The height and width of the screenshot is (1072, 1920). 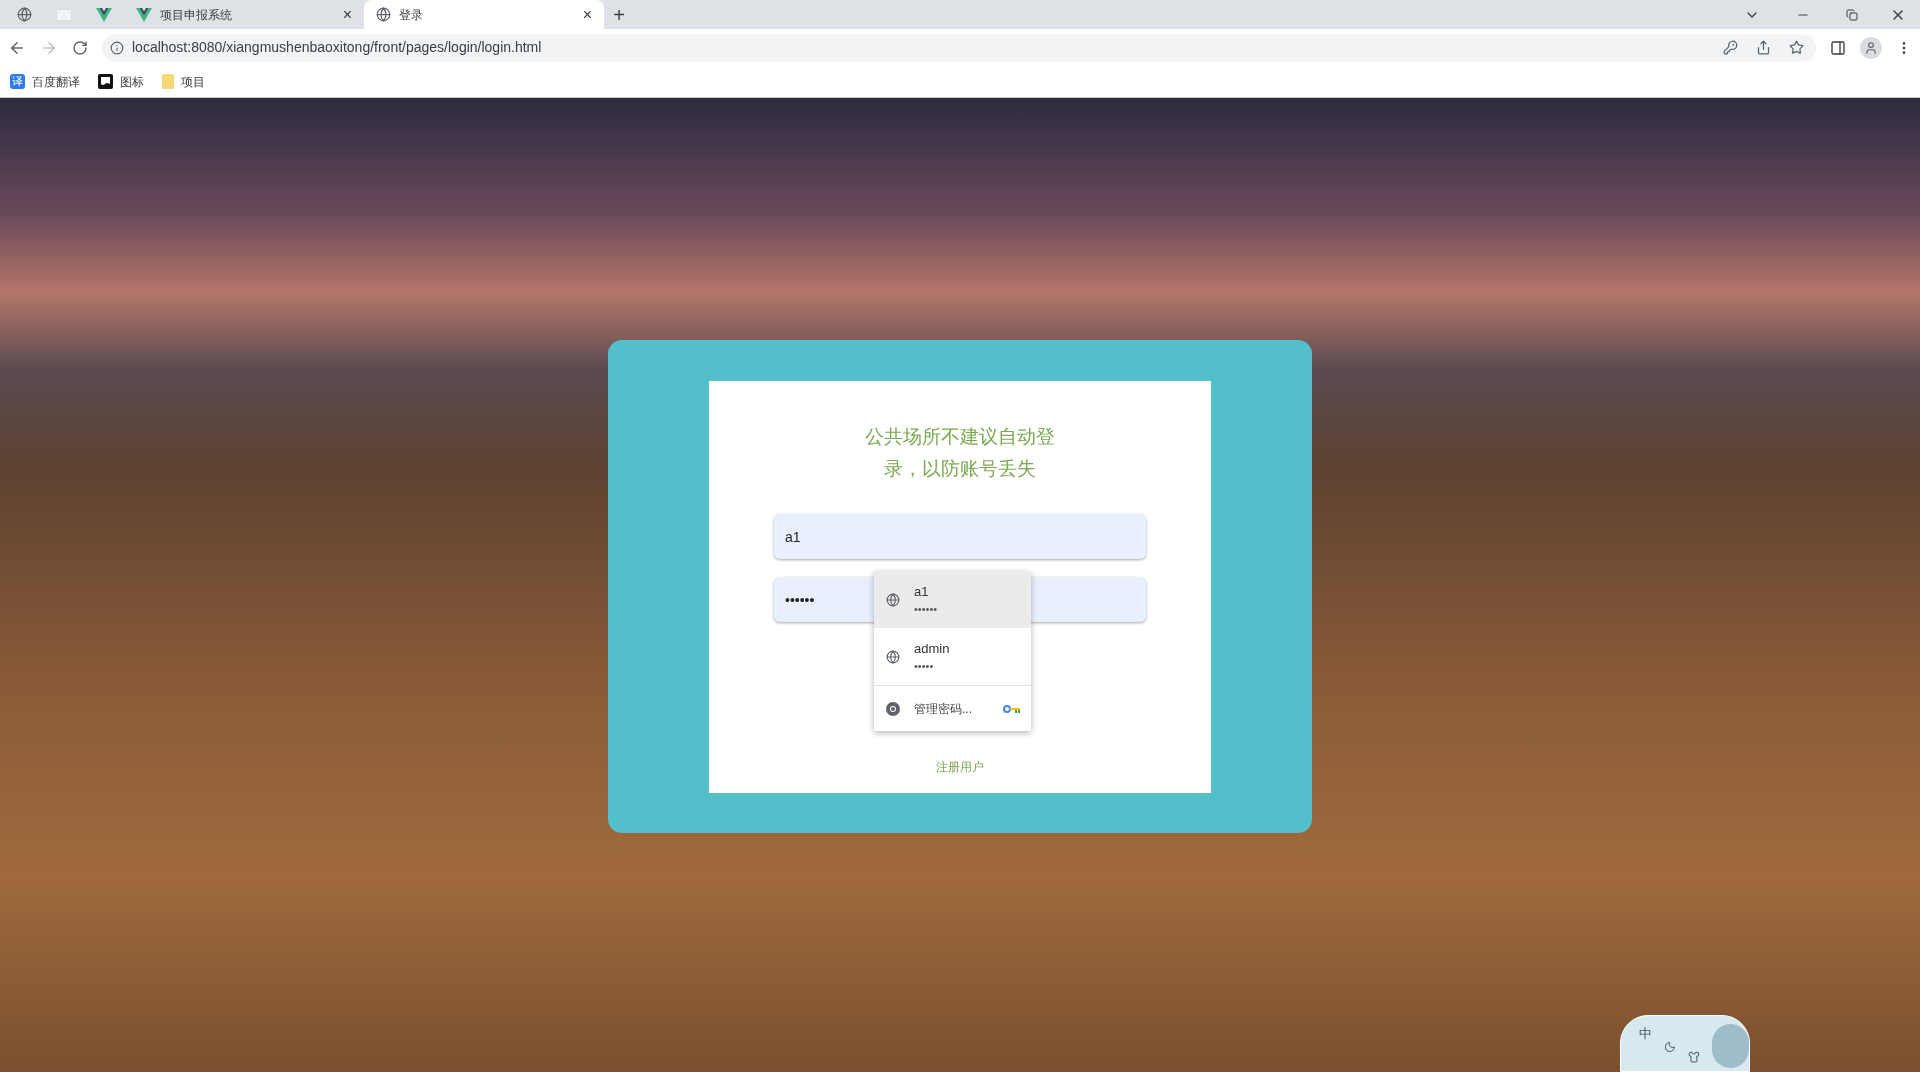 What do you see at coordinates (17, 81) in the screenshot?
I see `translate-icon: 译` at bounding box center [17, 81].